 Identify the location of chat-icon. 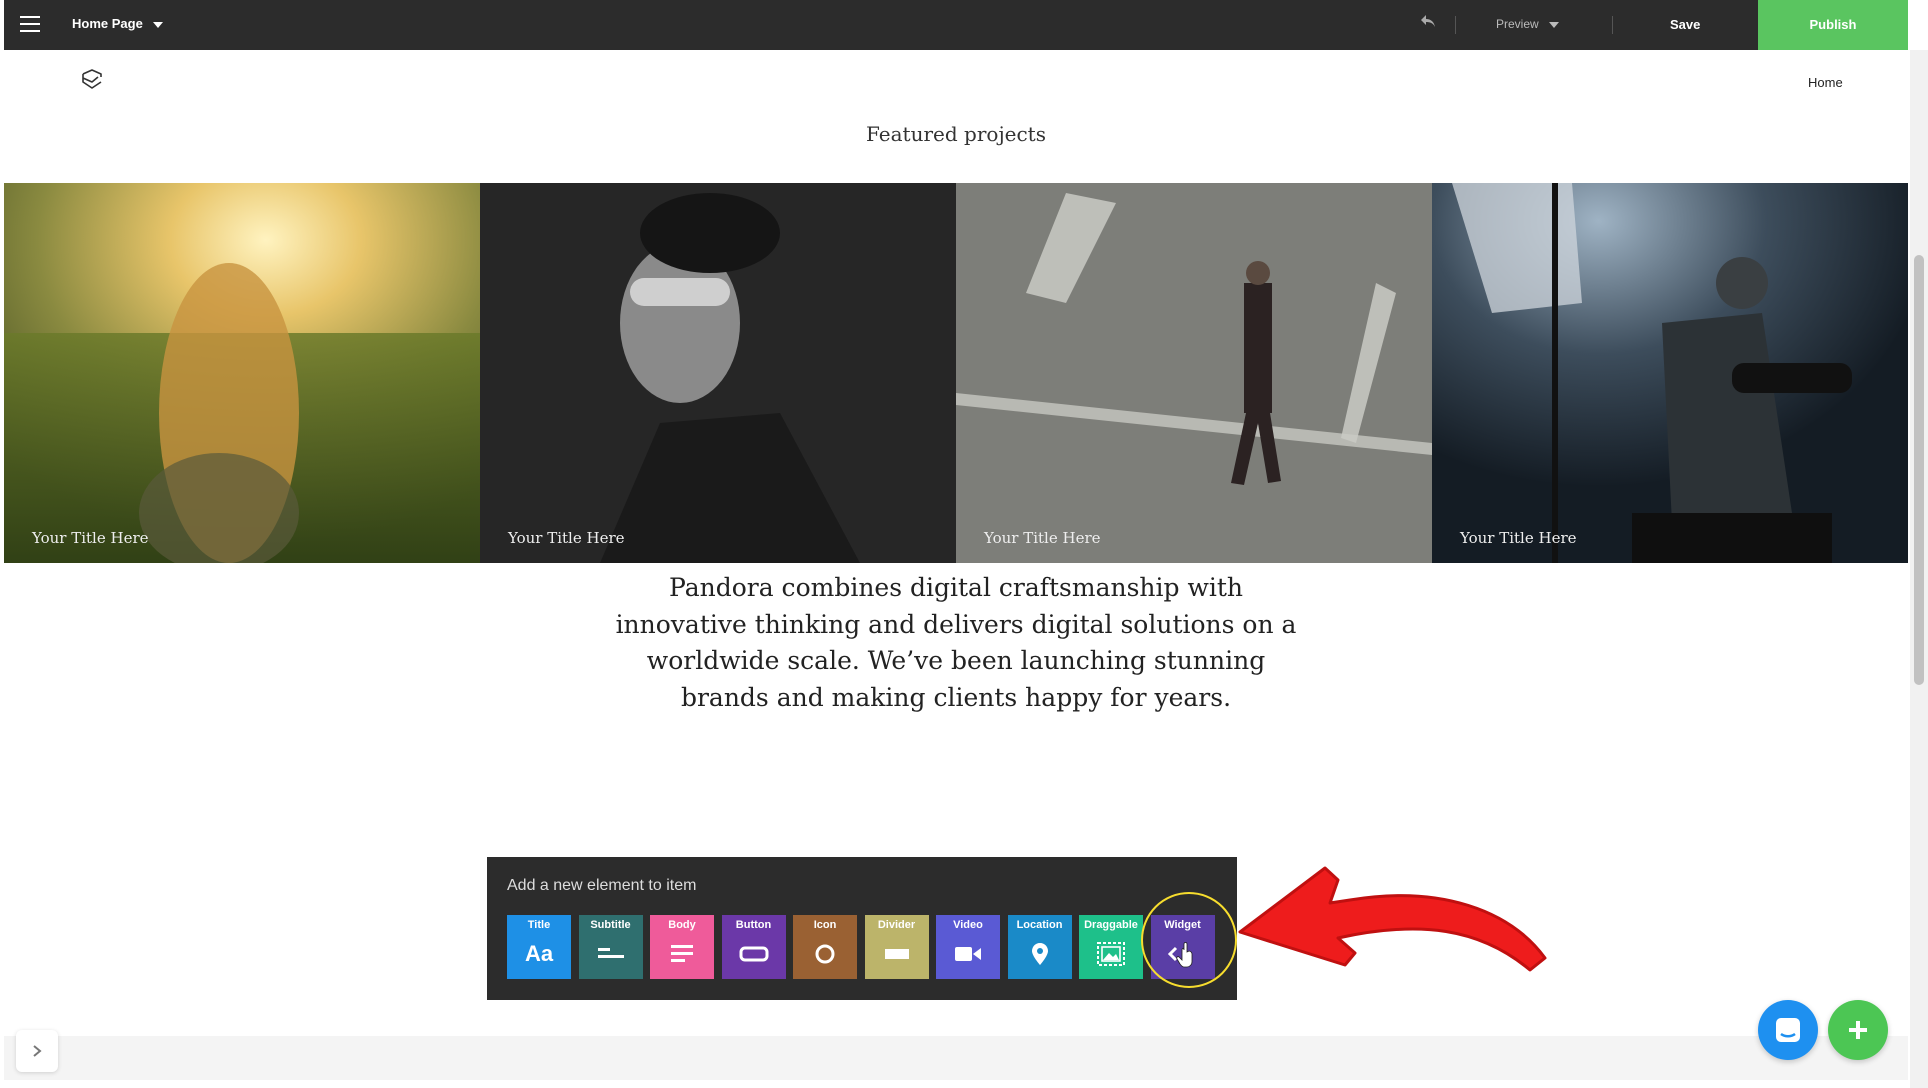
(1788, 1030).